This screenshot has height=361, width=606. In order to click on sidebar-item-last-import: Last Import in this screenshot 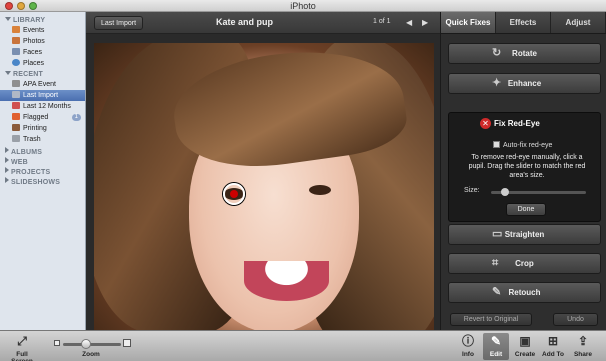, I will do `click(42, 95)`.